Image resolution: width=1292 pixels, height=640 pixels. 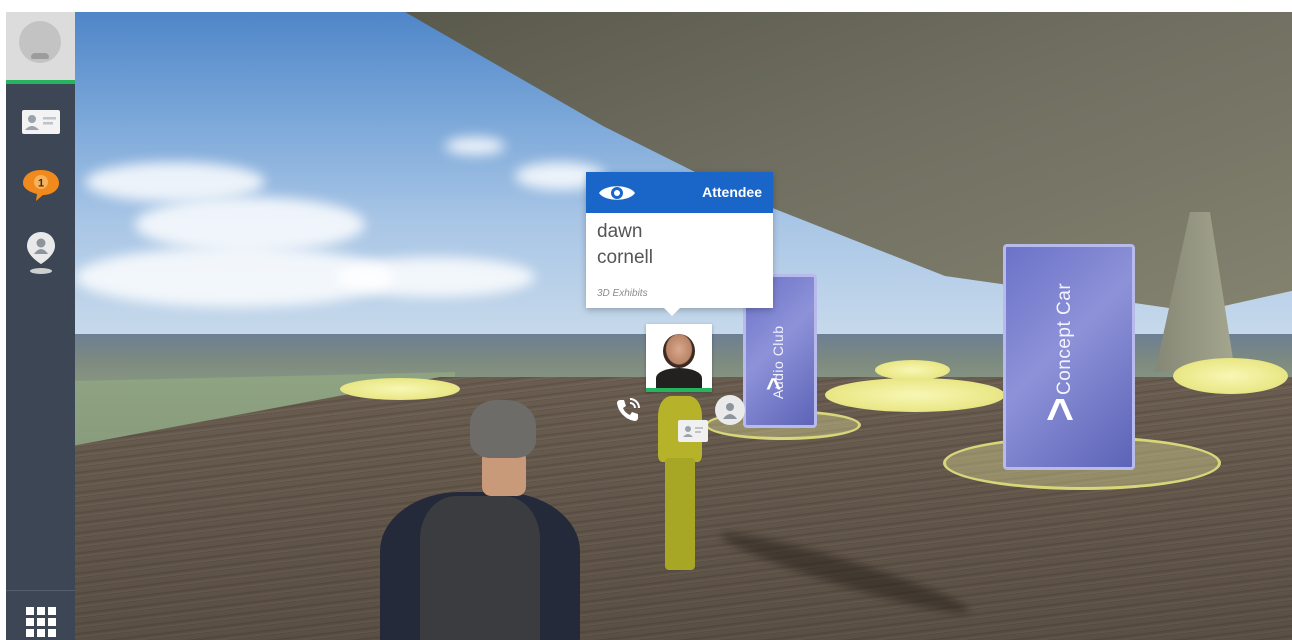 I want to click on popup-pointer, so click(x=672, y=312).